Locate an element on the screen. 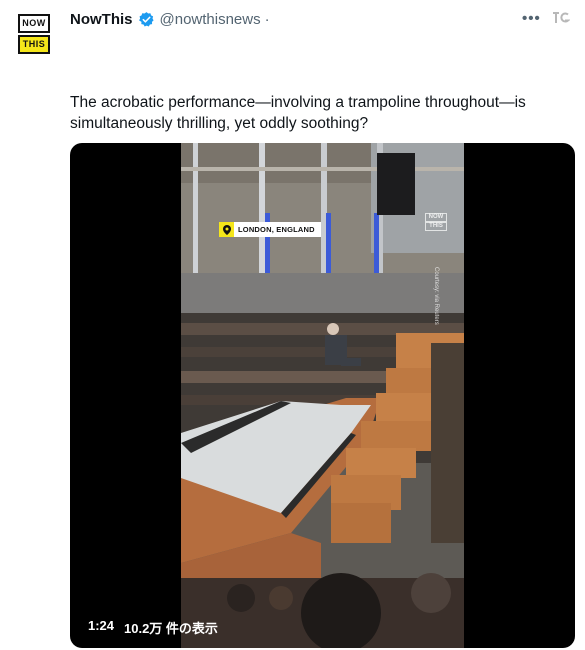  tweet-header: NowThis @nowthisnews · is located at coordinates (170, 19).